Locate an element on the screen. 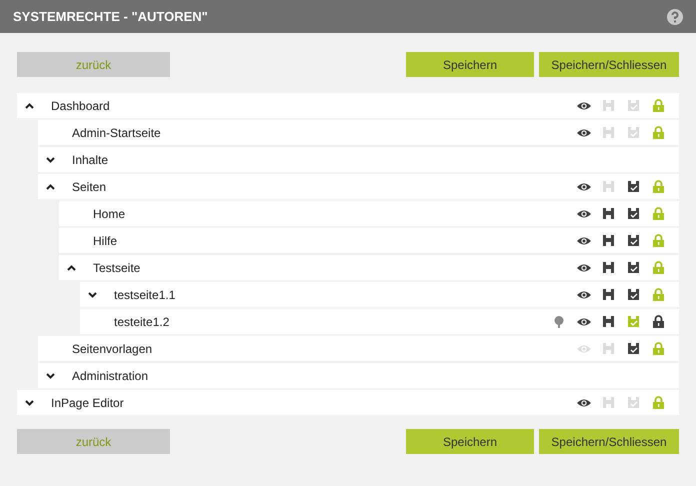  node-label: Inhalte is located at coordinates (90, 160).